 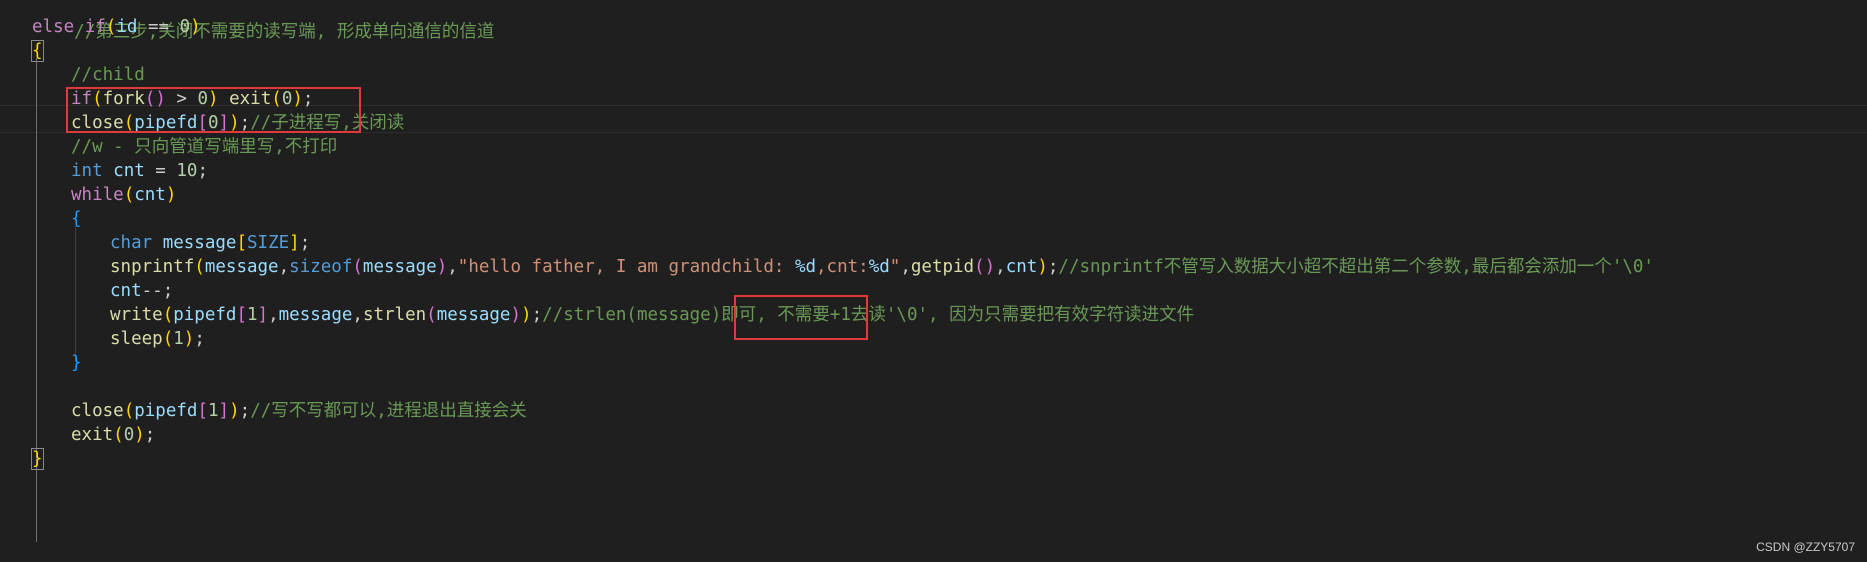 What do you see at coordinates (37, 51) in the screenshot?
I see `code-line-open-brace: {` at bounding box center [37, 51].